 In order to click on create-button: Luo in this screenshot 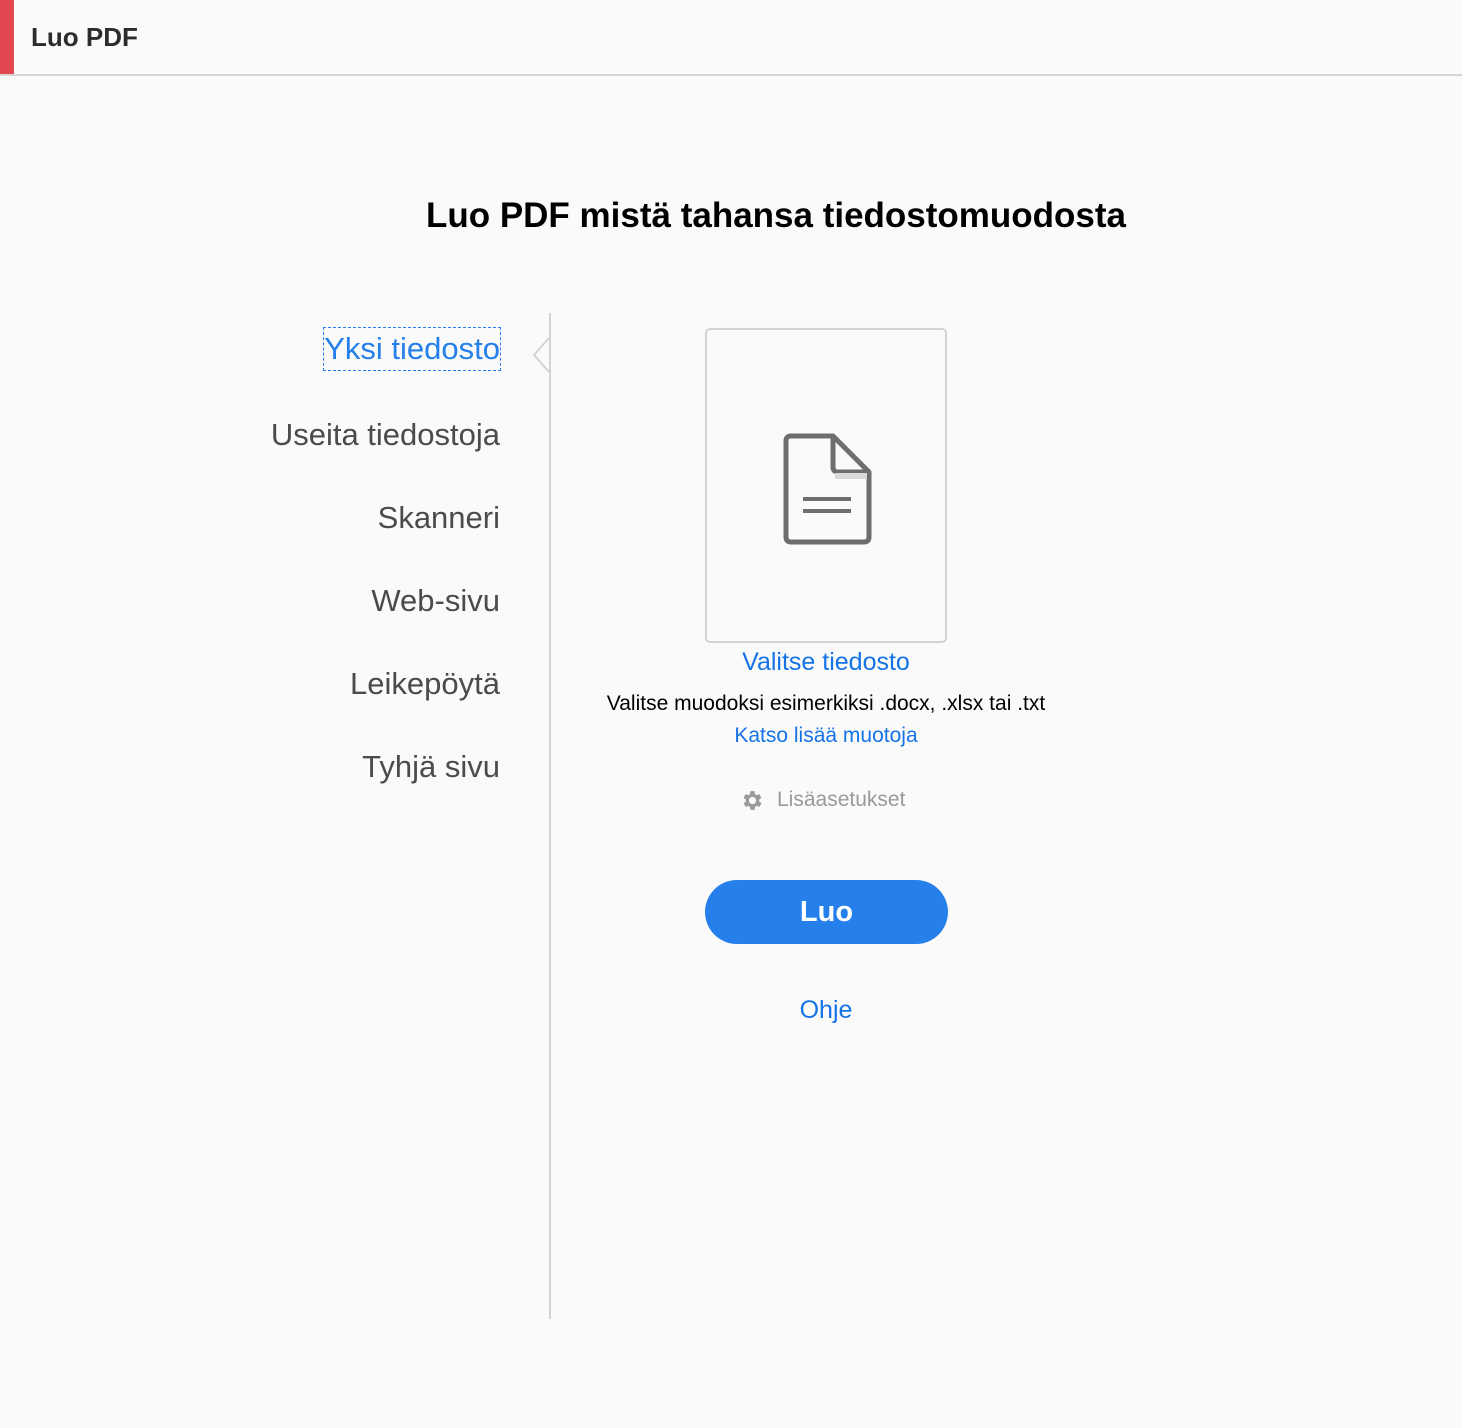, I will do `click(826, 912)`.